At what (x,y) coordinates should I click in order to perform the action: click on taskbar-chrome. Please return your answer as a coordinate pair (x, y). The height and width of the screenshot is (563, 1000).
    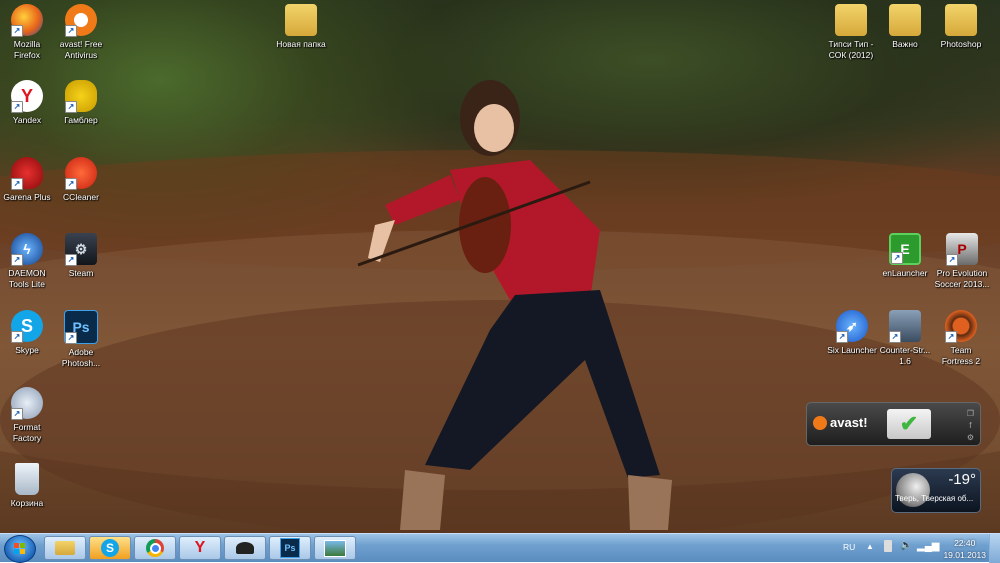
    Looking at the image, I should click on (155, 548).